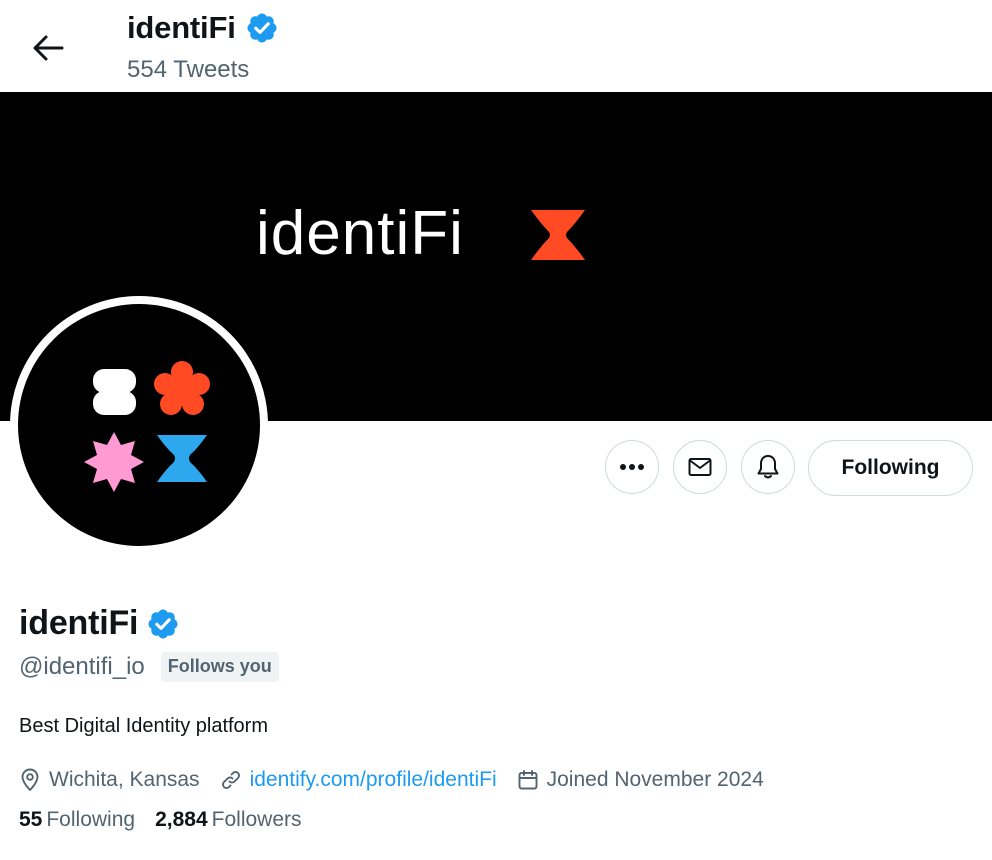  I want to click on following-label: Following, so click(91, 819).